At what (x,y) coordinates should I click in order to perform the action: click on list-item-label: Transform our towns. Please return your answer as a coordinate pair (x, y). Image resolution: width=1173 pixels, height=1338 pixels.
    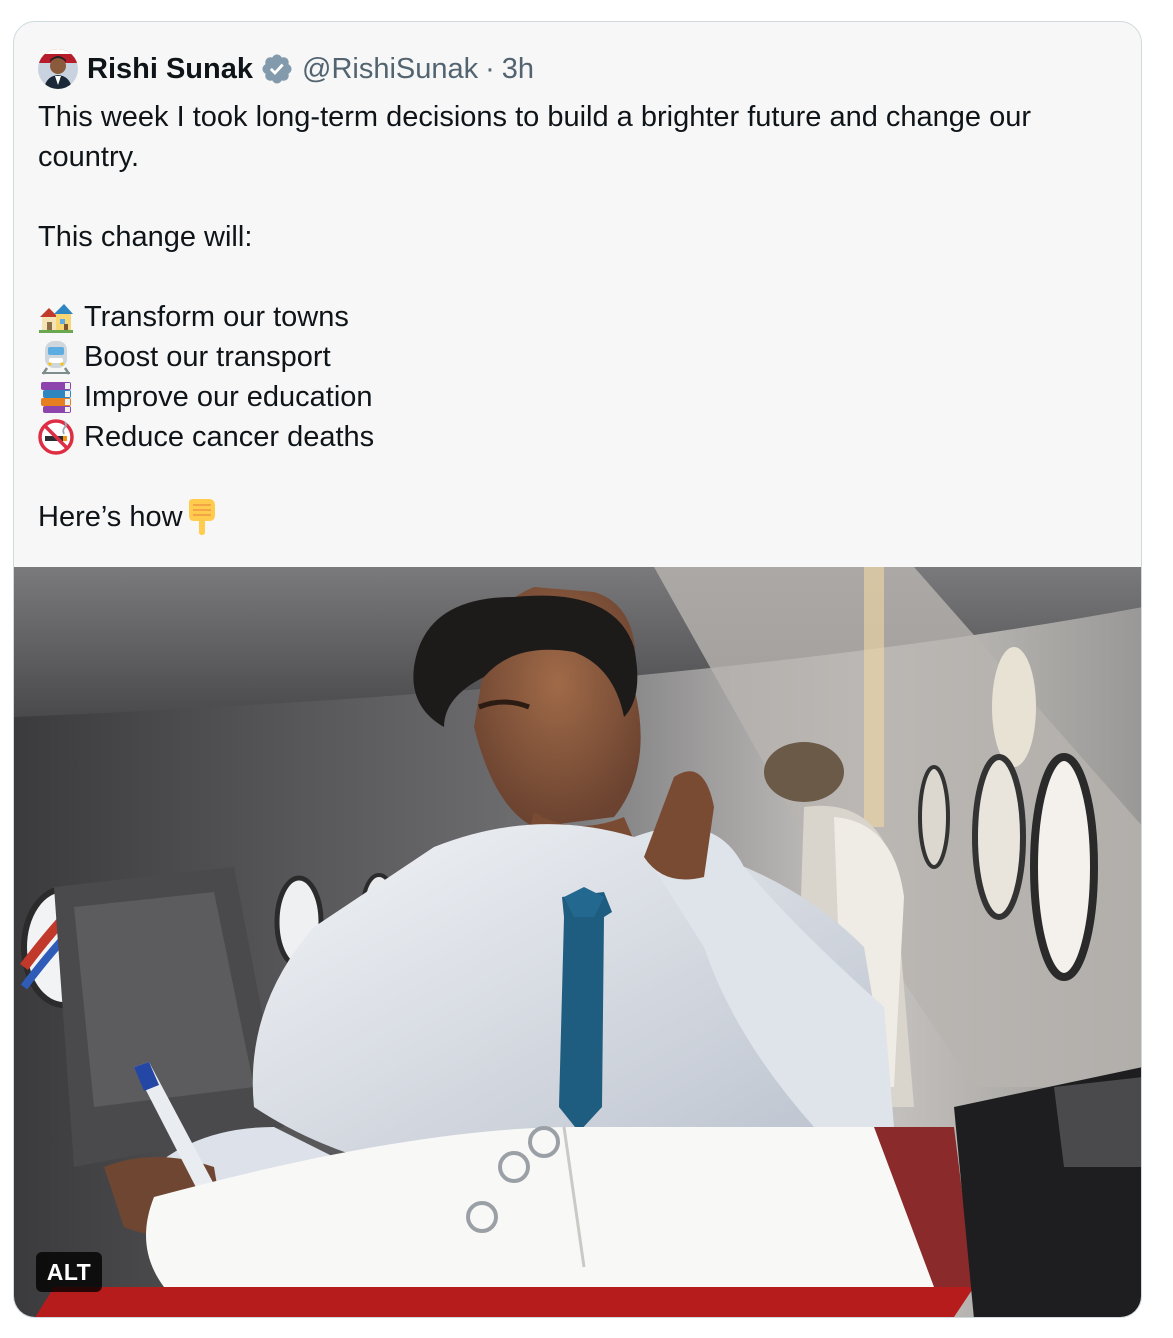
    Looking at the image, I should click on (216, 317).